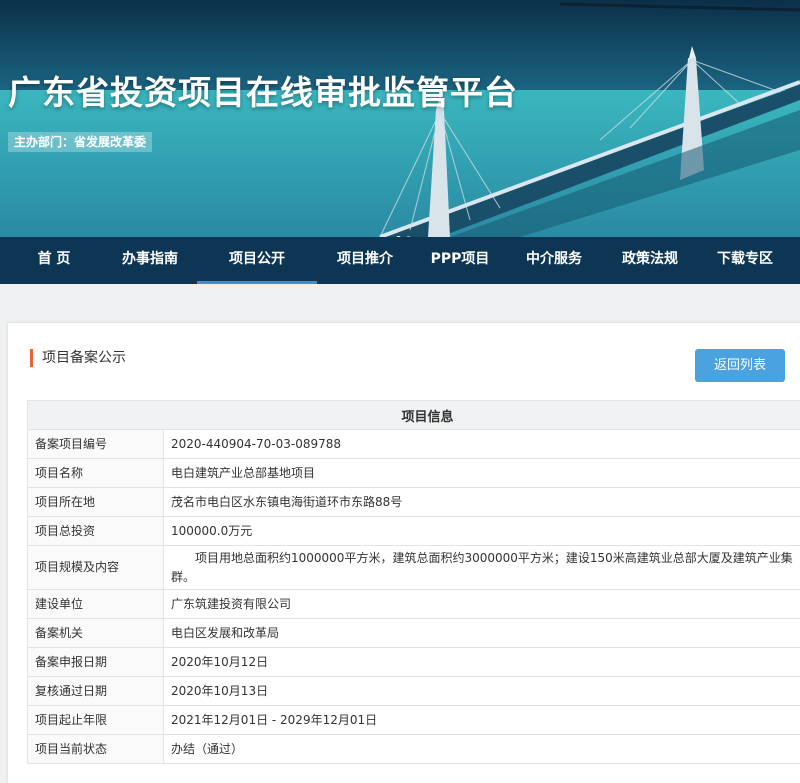  I want to click on sponsor-label: 主办部门：省发展改革委, so click(80, 142).